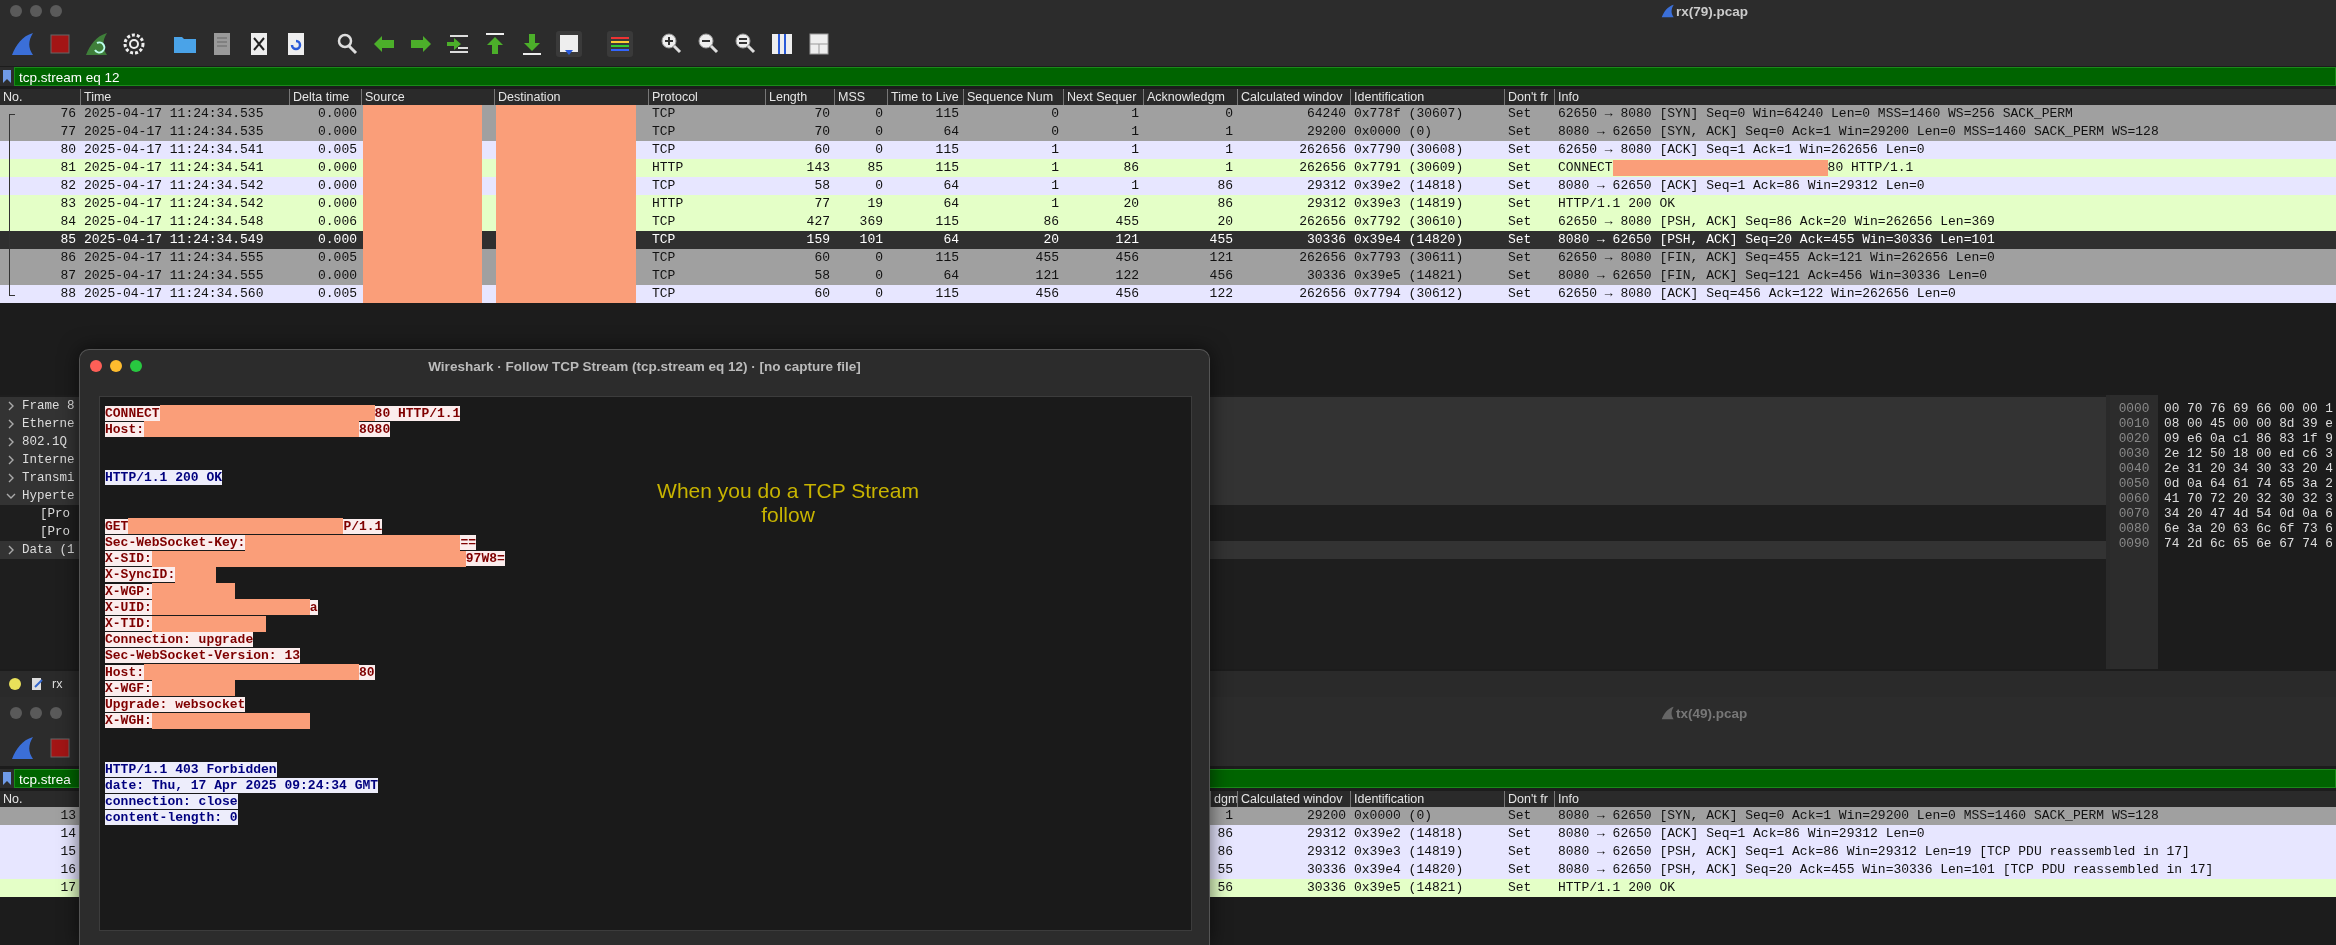  I want to click on table-cell-text: 77, so click(822, 204).